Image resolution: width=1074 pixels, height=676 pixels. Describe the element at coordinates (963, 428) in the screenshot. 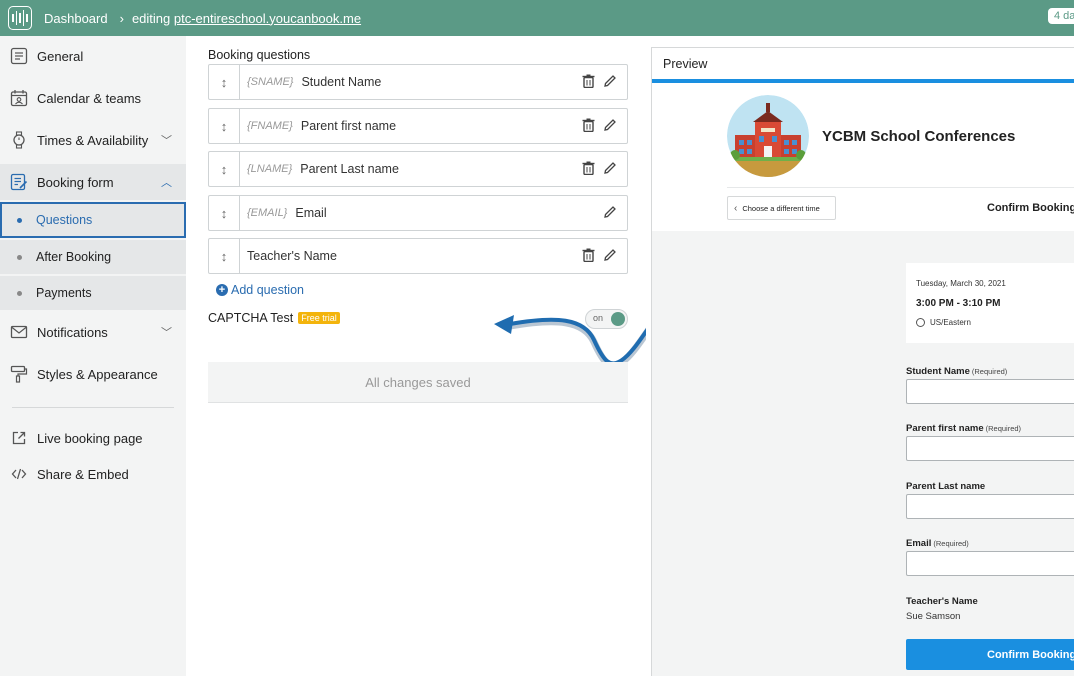

I see `field-label: Parent first name (Required)` at that location.